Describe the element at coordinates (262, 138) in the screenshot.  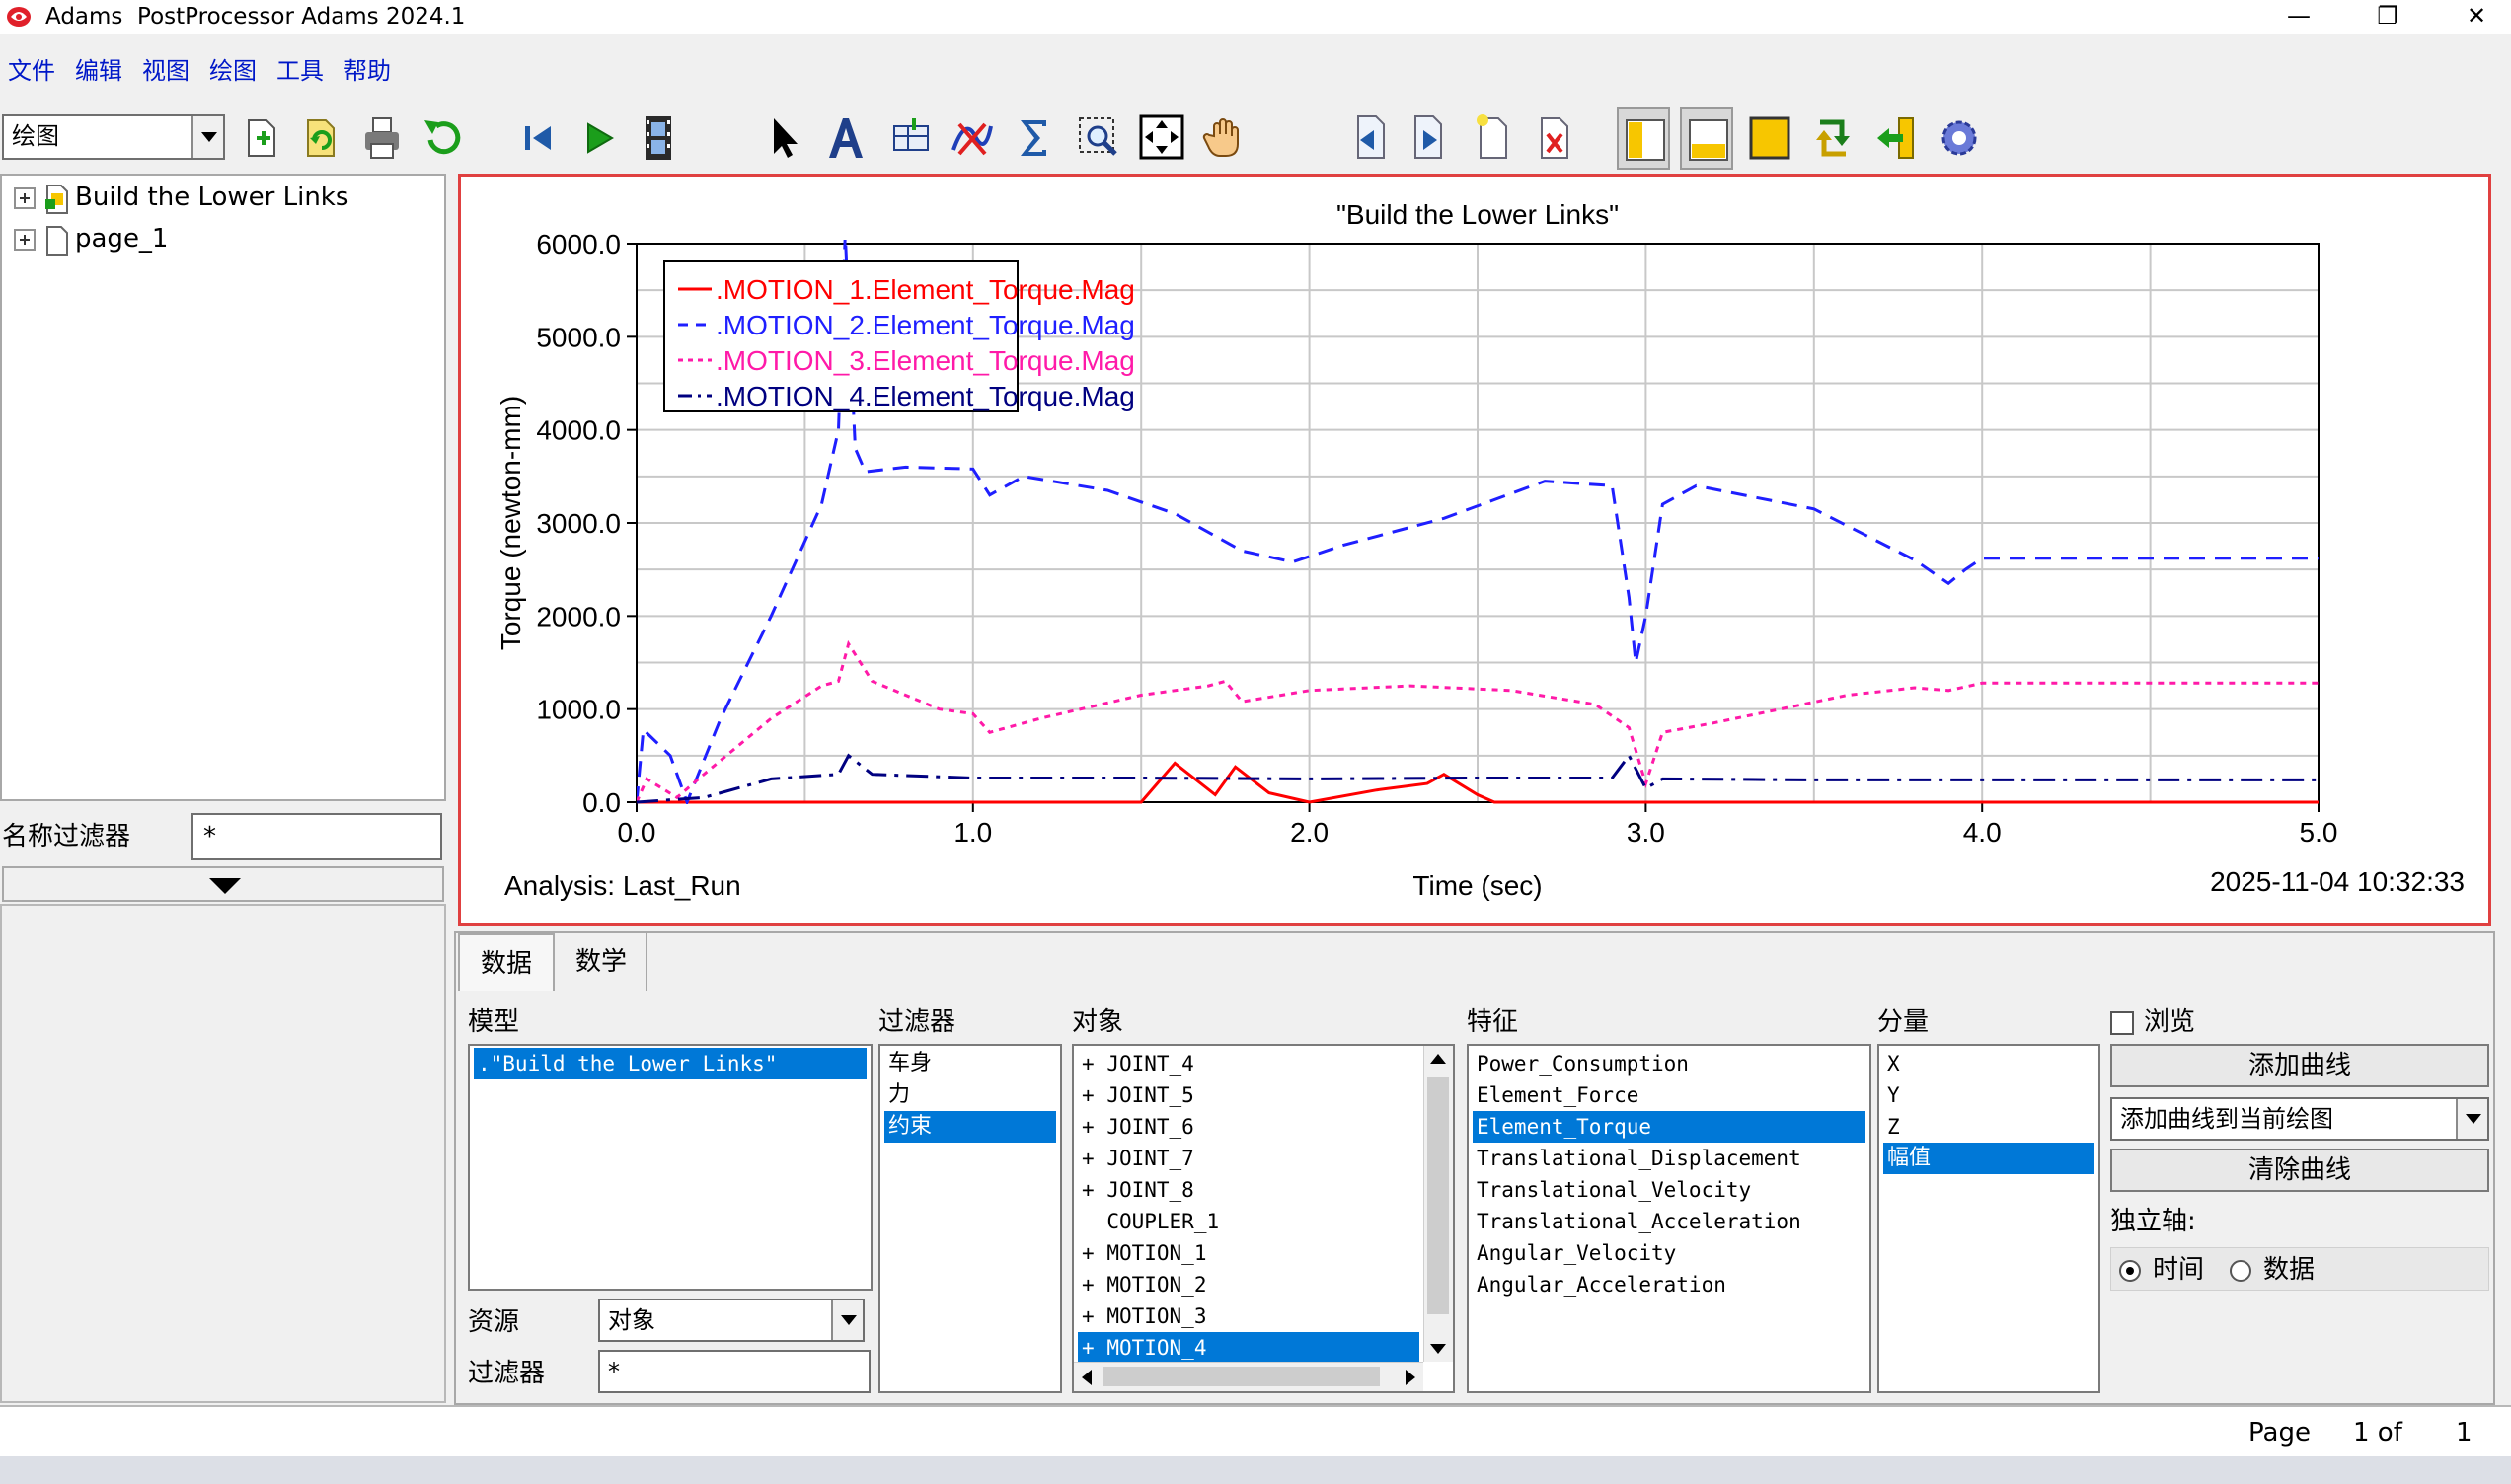
I see `new-page-icon` at that location.